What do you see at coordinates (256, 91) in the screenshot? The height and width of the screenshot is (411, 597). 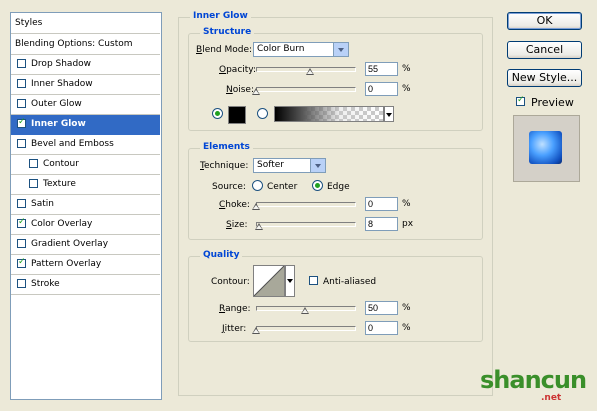 I see `noise-slider-thumb` at bounding box center [256, 91].